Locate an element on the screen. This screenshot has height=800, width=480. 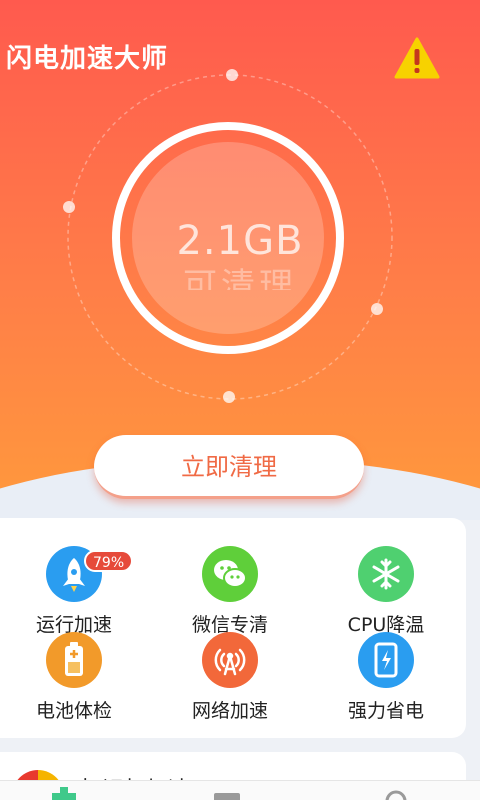
storage-gauge: 2.1GB 可清理 is located at coordinates (228, 238).